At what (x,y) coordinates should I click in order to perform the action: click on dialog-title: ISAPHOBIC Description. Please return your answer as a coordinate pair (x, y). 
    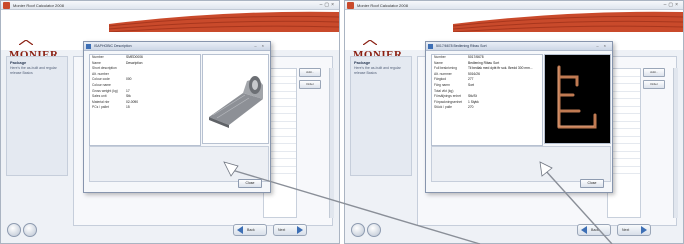
    Looking at the image, I should click on (113, 46).